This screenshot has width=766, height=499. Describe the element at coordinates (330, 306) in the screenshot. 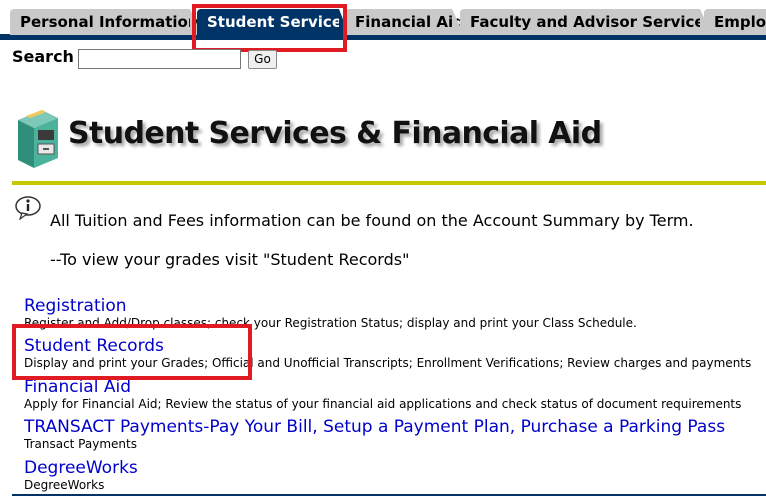

I see `menu-link-registration: Registration` at that location.